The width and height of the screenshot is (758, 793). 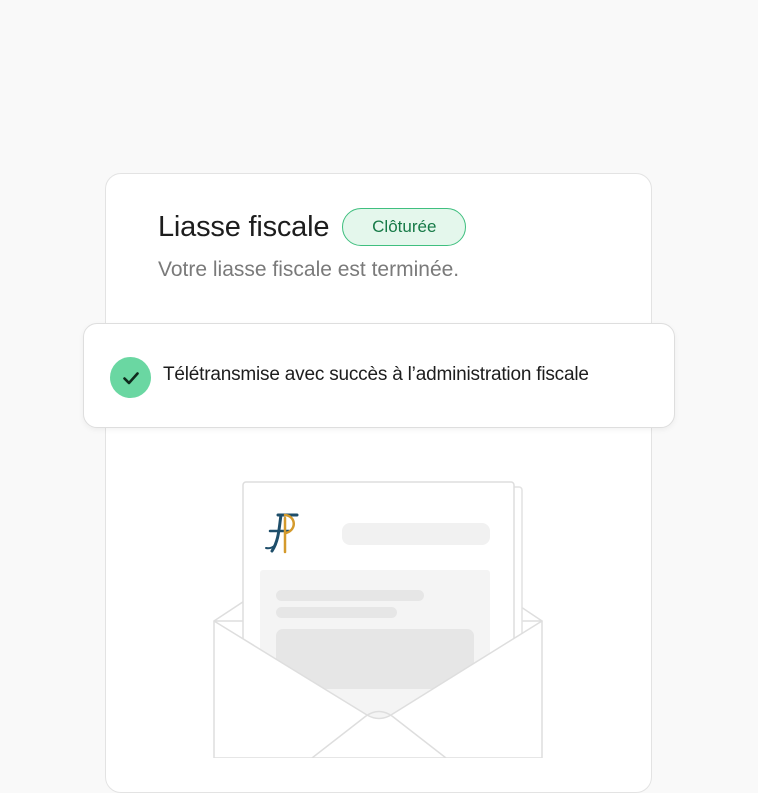 I want to click on header-placeholder, so click(x=416, y=534).